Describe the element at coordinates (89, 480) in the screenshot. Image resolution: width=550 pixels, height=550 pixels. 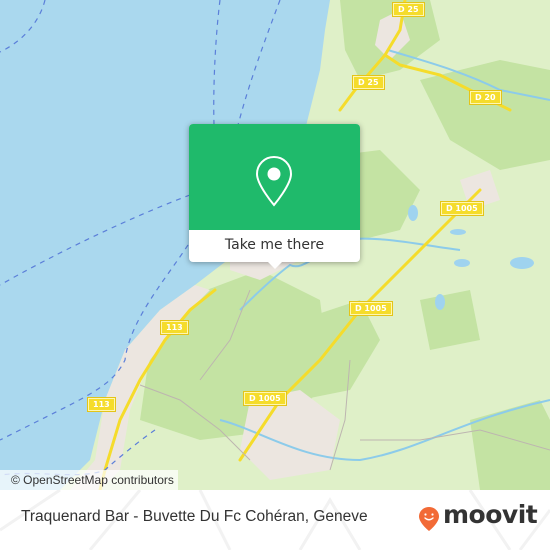
I see `map-attribution: © OpenStreetMap contributors` at that location.